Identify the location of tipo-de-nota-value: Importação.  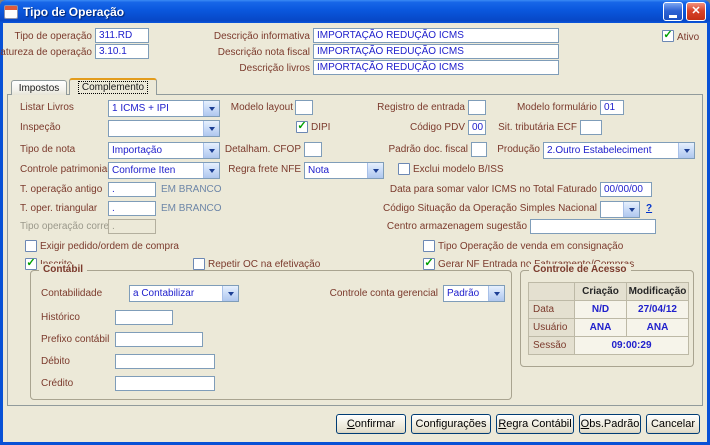
(137, 150).